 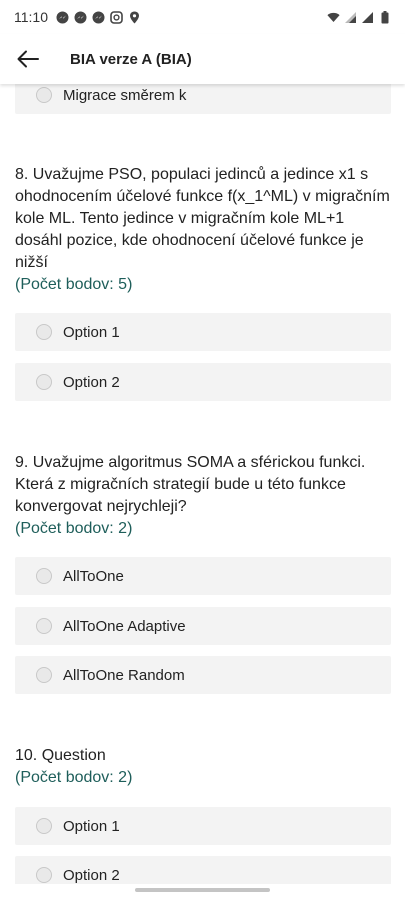 What do you see at coordinates (203, 870) in the screenshot?
I see `question-10-option-2: Option 2` at bounding box center [203, 870].